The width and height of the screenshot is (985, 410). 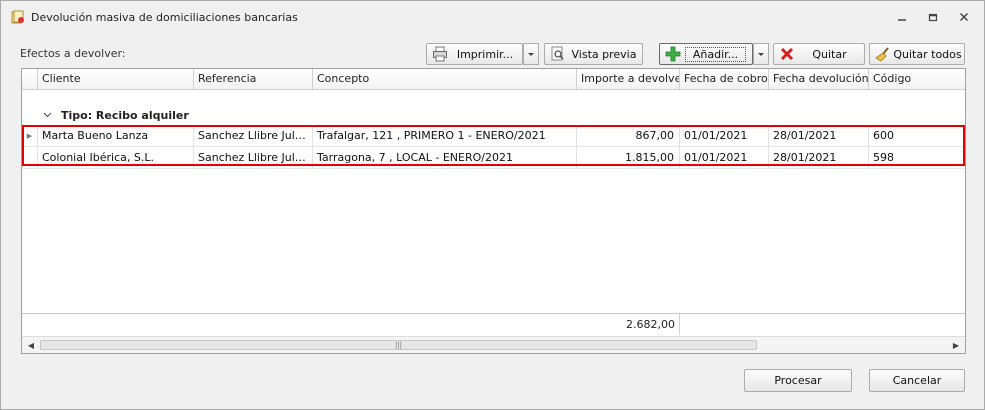 What do you see at coordinates (116, 135) in the screenshot?
I see `cell-cliente: Marta Bueno Lanza` at bounding box center [116, 135].